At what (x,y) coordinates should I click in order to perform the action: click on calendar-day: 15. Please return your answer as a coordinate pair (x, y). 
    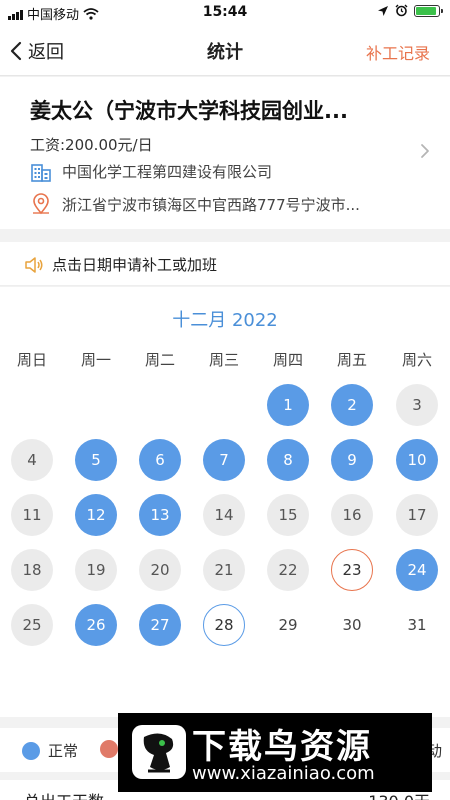
    Looking at the image, I should click on (288, 515).